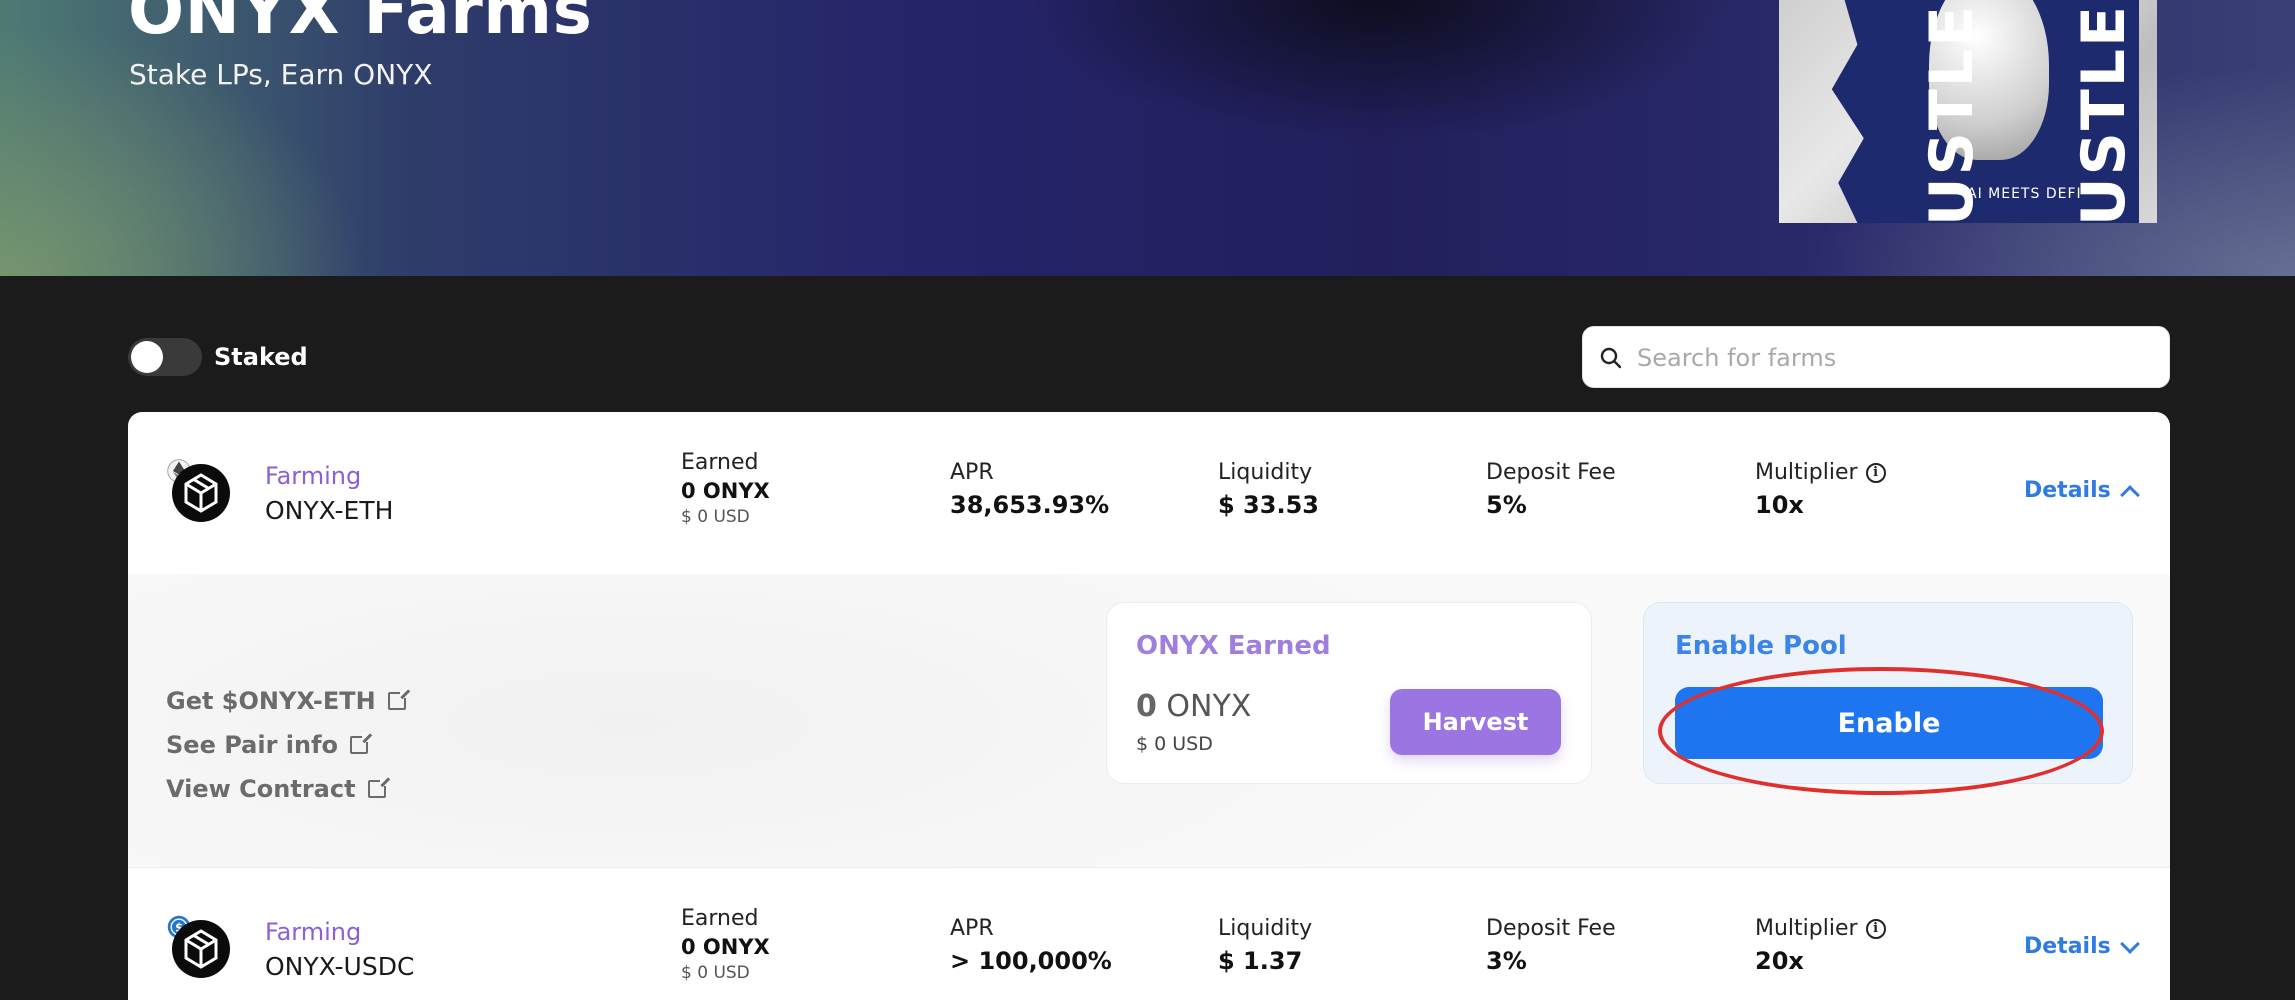  Describe the element at coordinates (281, 74) in the screenshot. I see `page-subtitle: Stake LPs, Earn ONYX` at that location.